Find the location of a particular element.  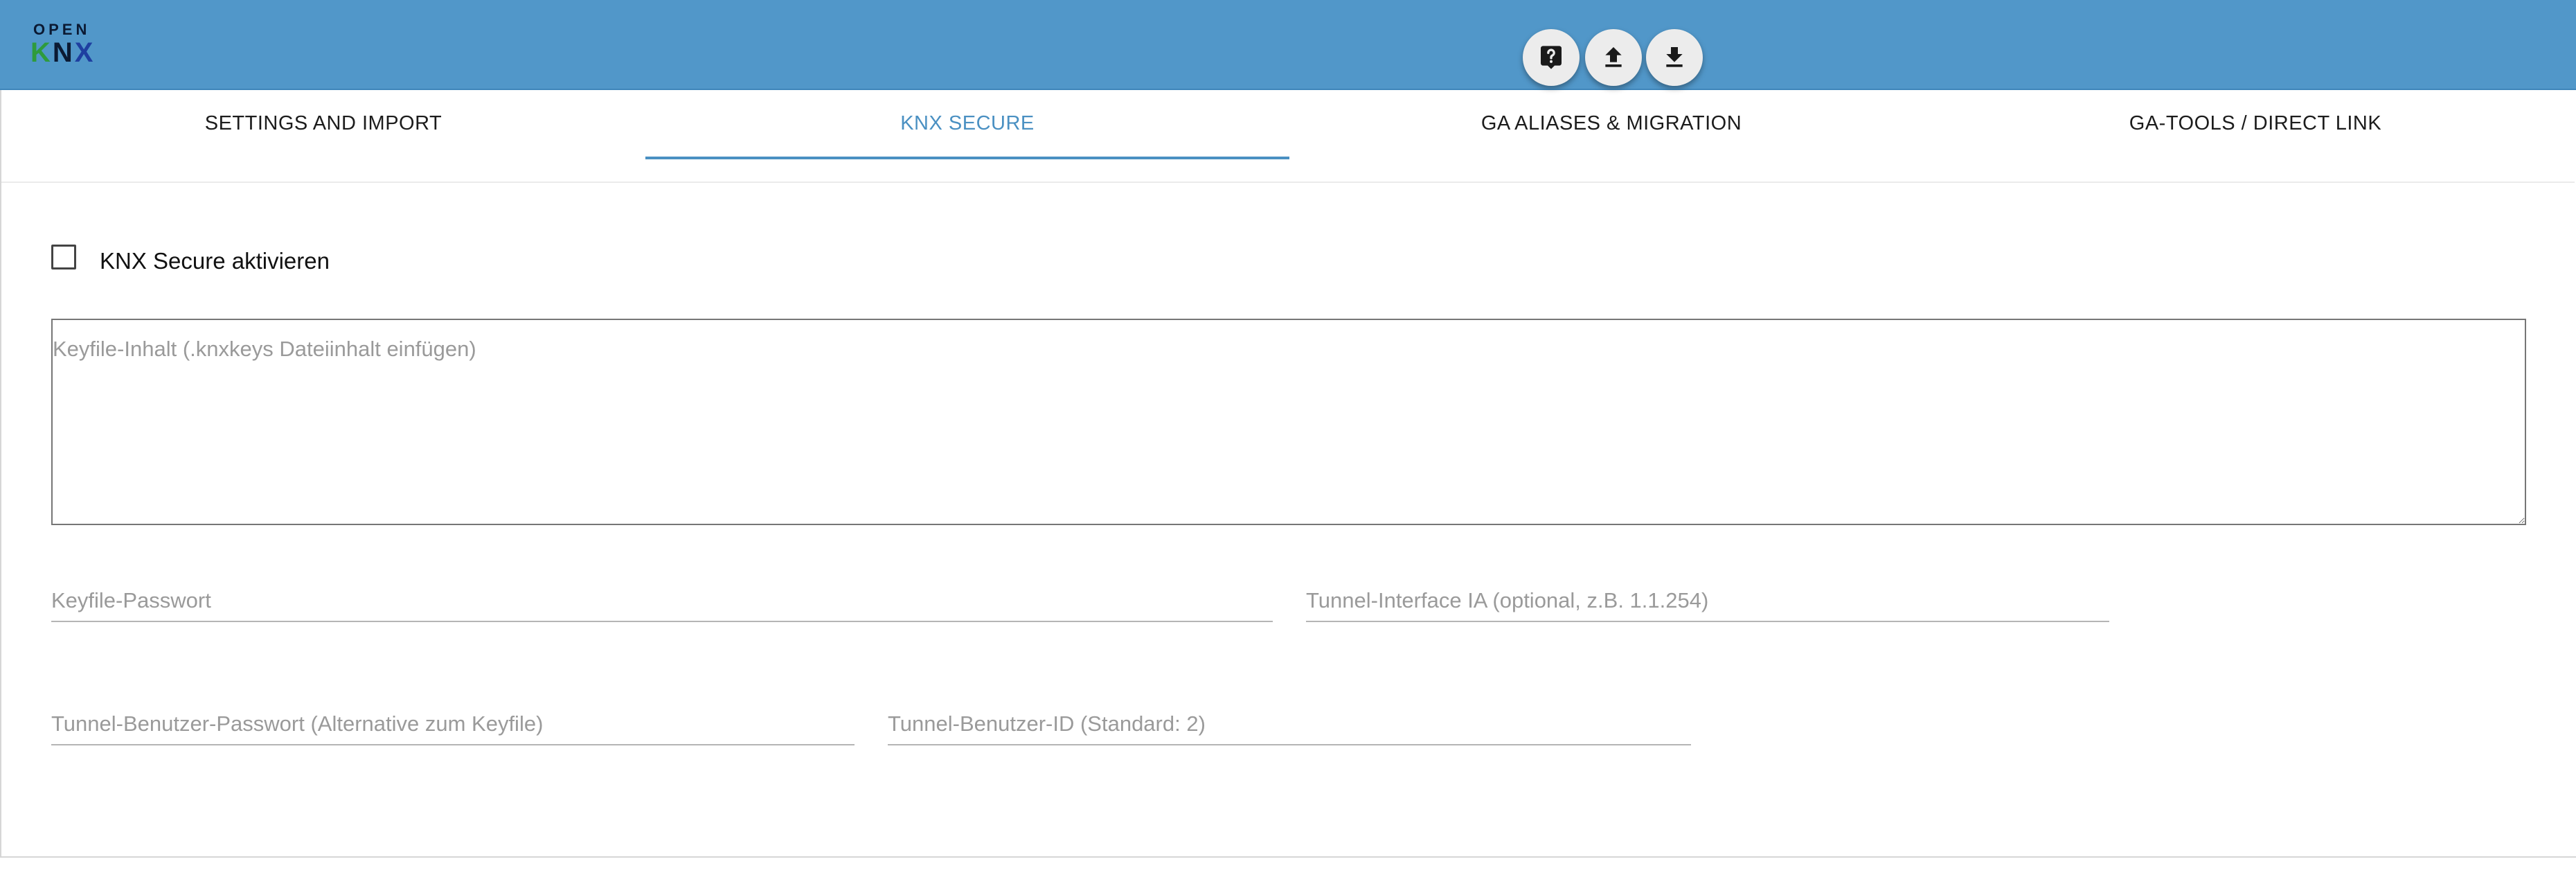

knx-secure-enable-label: KNX Secure aktivieren is located at coordinates (215, 261).